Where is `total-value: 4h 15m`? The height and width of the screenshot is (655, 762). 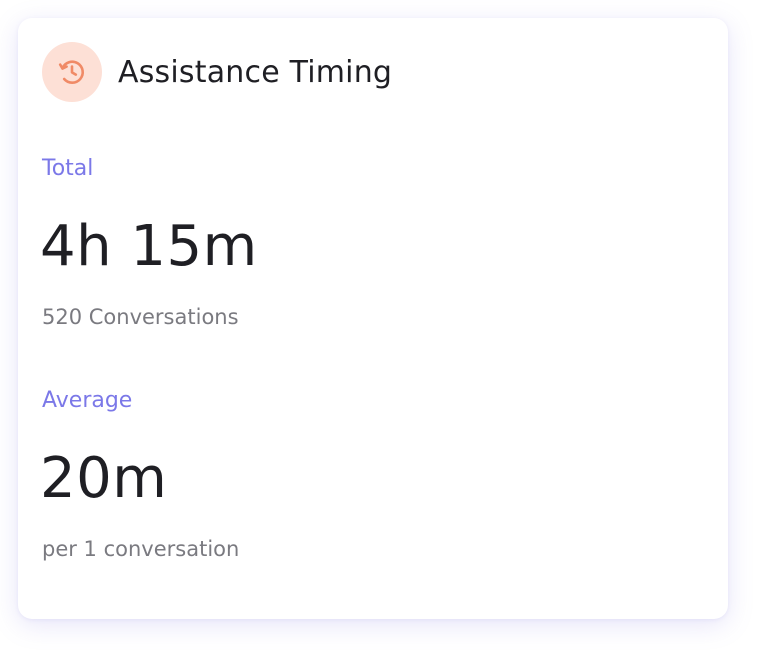 total-value: 4h 15m is located at coordinates (149, 246).